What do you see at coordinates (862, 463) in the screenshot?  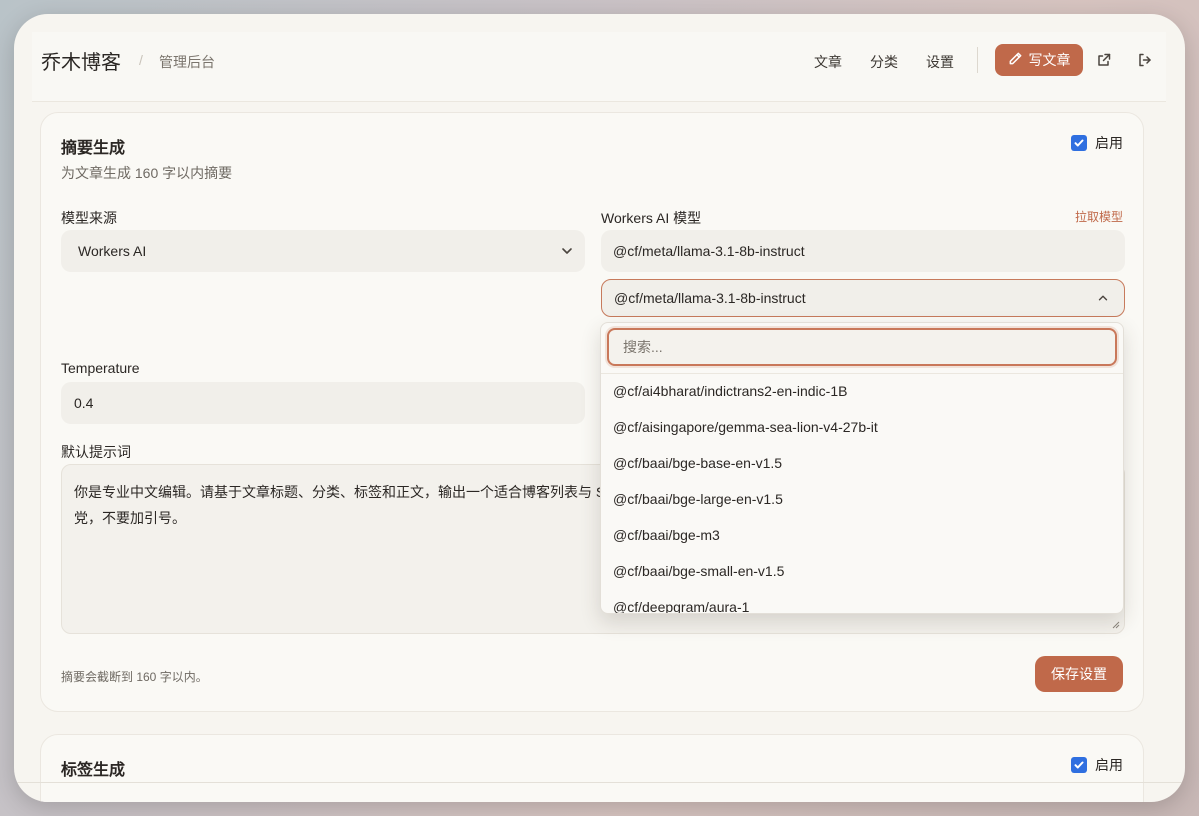 I see `model-option: @cf/baai/bge-base-en-v1.5` at bounding box center [862, 463].